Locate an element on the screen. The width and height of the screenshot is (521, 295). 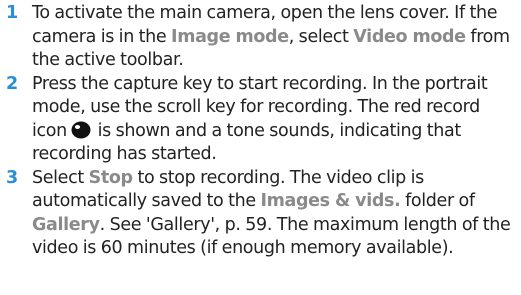
ui-term: Stop is located at coordinates (110, 177).